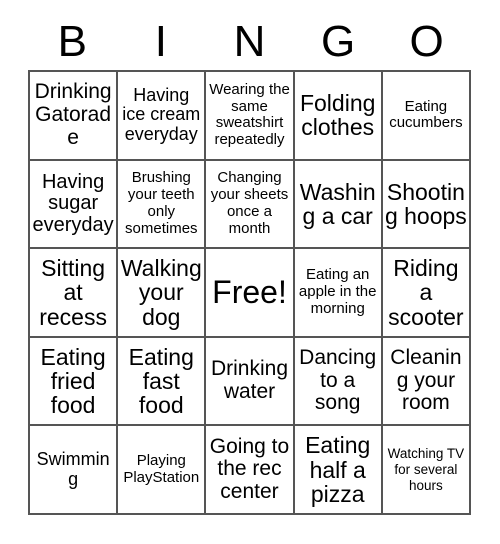 The width and height of the screenshot is (500, 544). I want to click on bingo-cell-label: Riding a scooter, so click(426, 292).